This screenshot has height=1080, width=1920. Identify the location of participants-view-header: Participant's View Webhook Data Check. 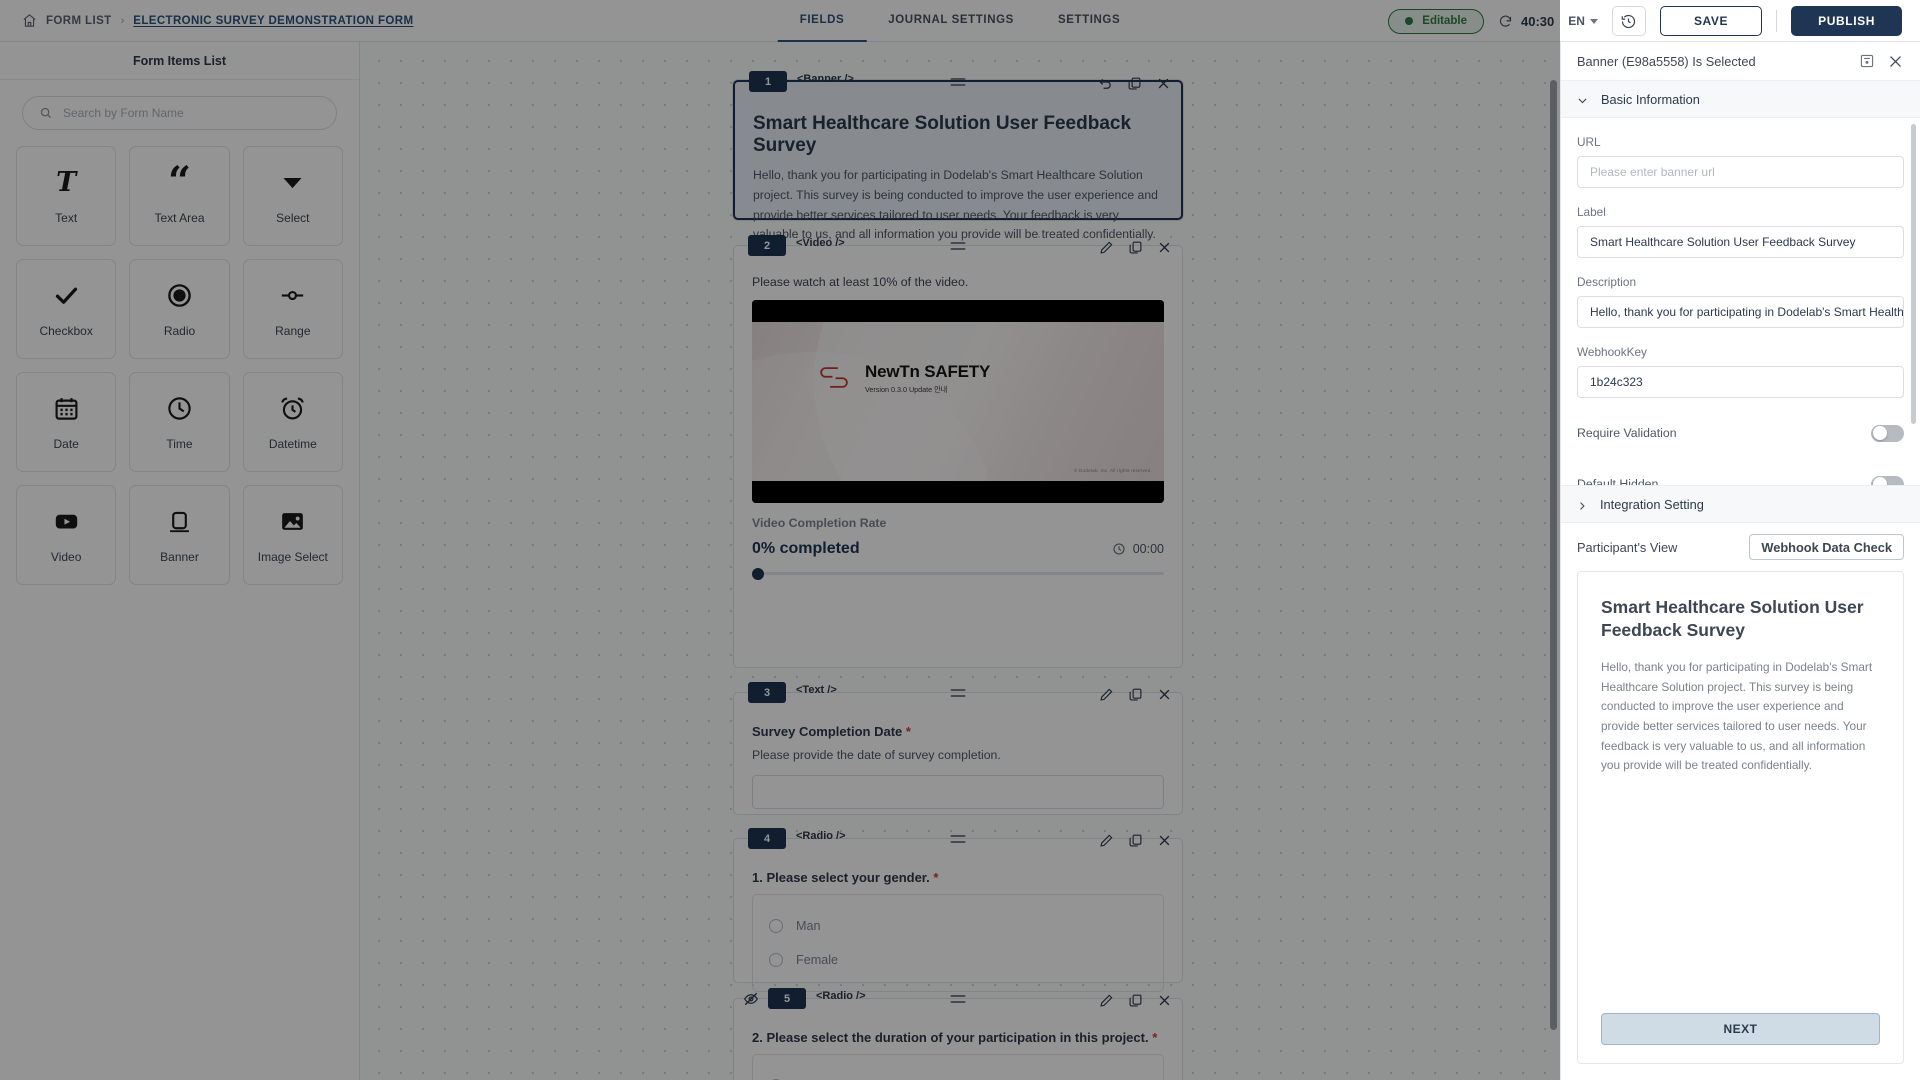
(1740, 547).